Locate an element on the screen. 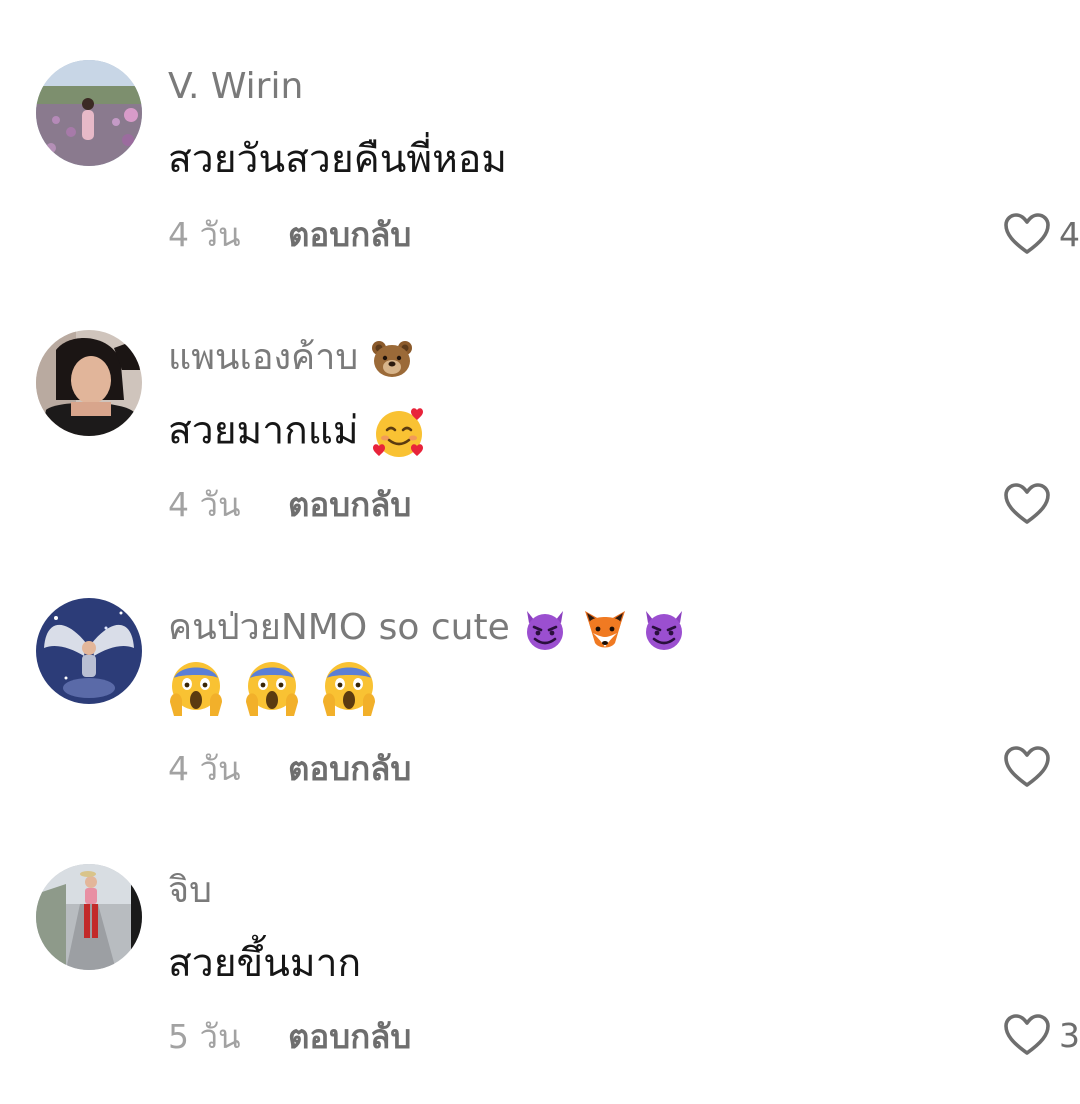  comment-text: สวยขึ้นมาก is located at coordinates (265, 963).